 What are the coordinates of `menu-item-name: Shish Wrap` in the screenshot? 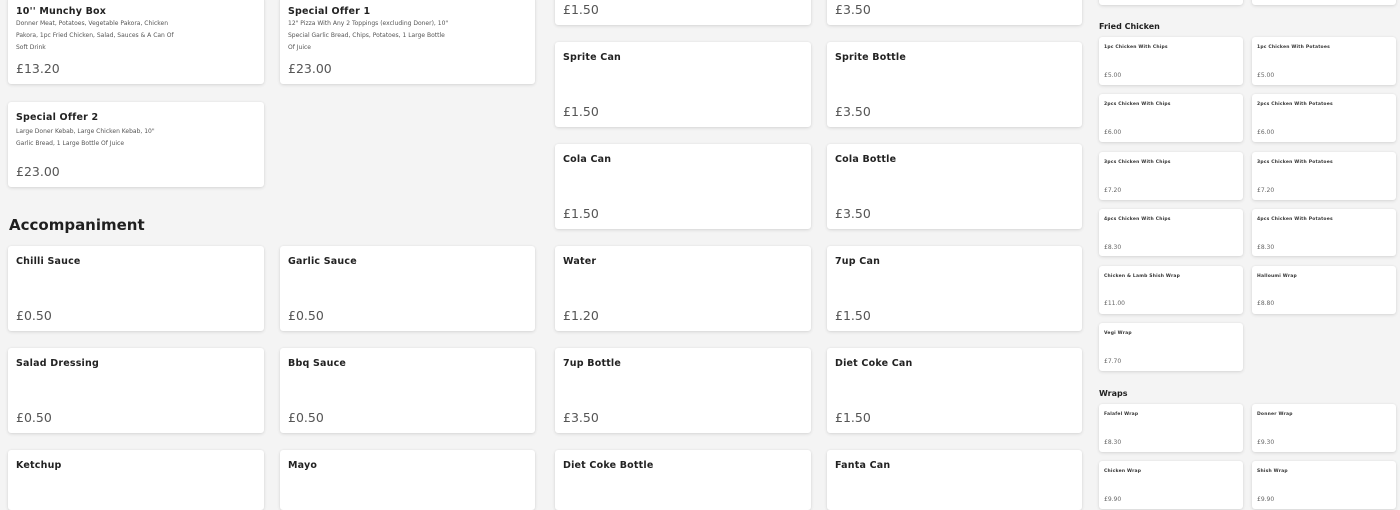 It's located at (1272, 471).